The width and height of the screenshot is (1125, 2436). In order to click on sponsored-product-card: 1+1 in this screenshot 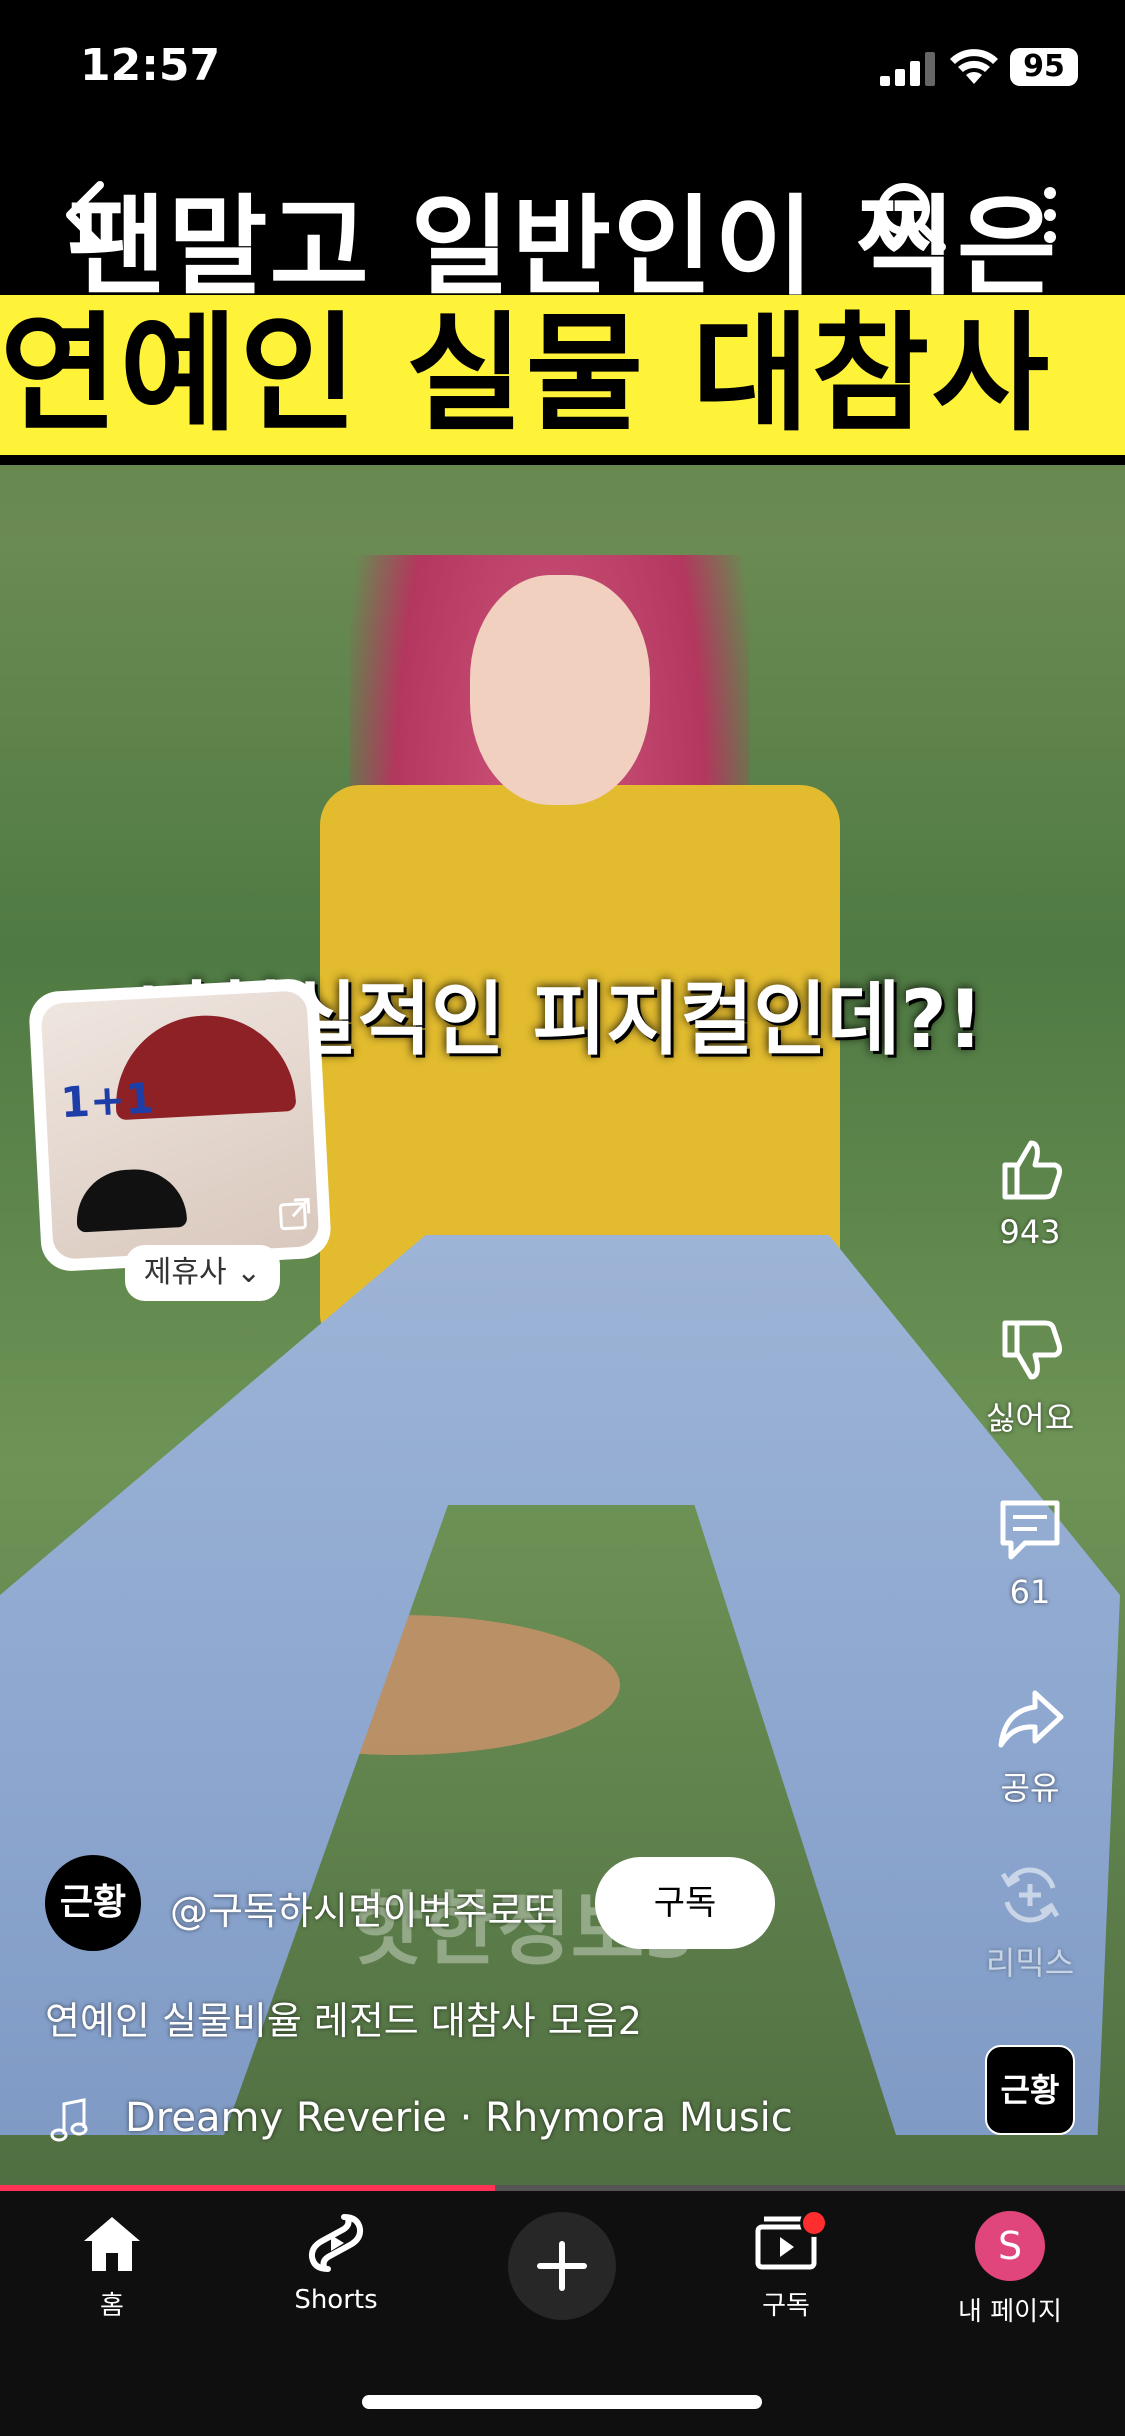, I will do `click(180, 1125)`.